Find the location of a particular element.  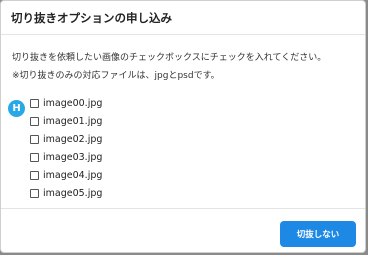

file-name: image01.jpg is located at coordinates (73, 121).